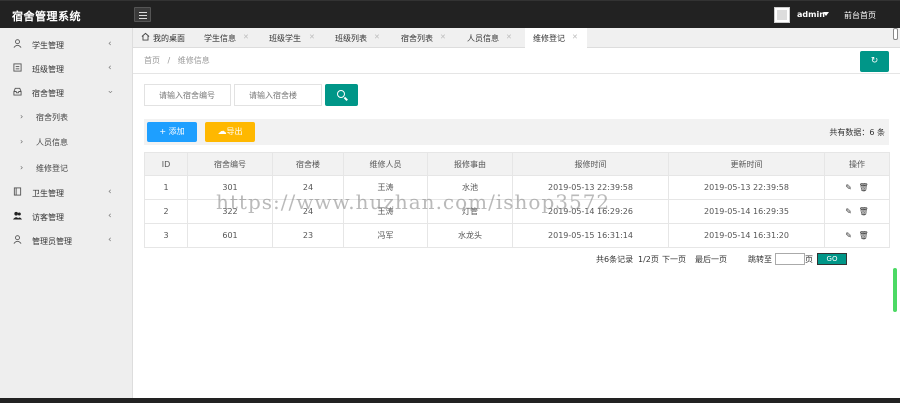 This screenshot has width=900, height=403. I want to click on jump-to-label: 跳转至, so click(760, 259).